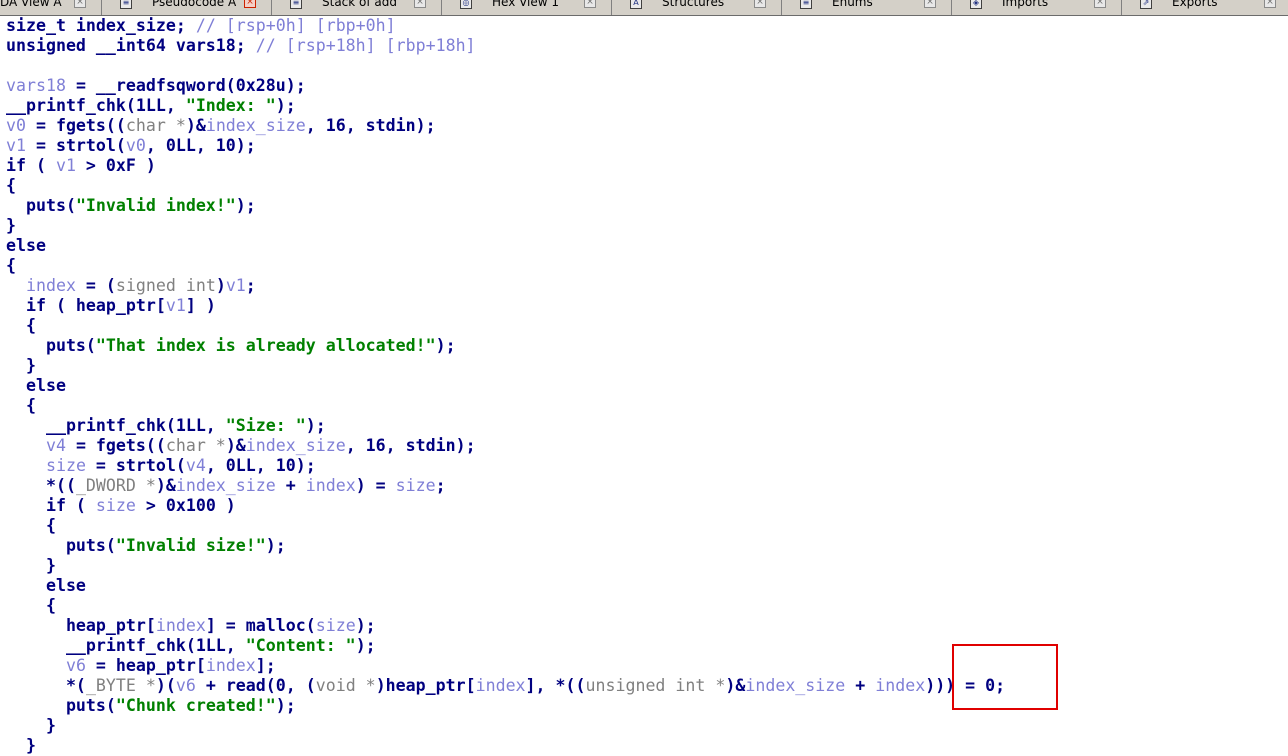  I want to click on code-token: = (, so click(95, 285).